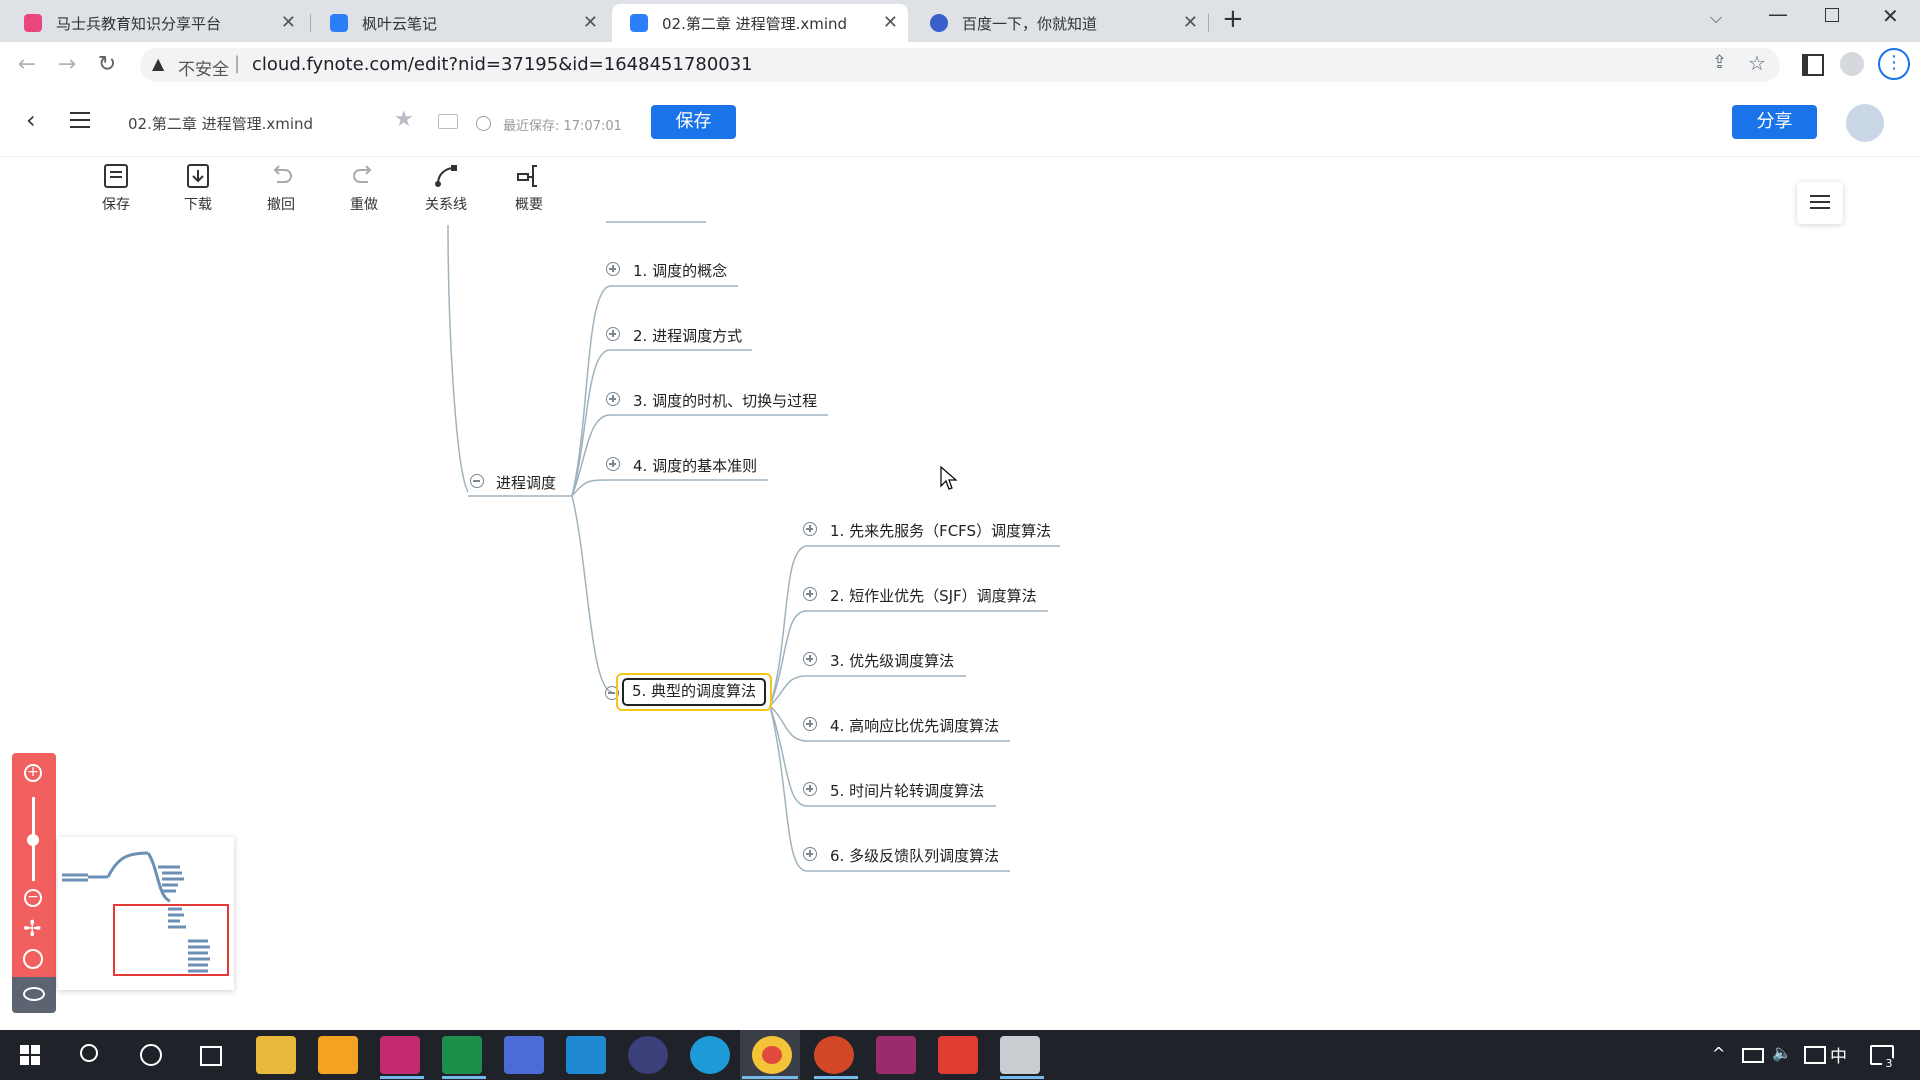  What do you see at coordinates (914, 725) in the screenshot?
I see `node-algorithm-4: 4. 高响应比优先调度算法` at bounding box center [914, 725].